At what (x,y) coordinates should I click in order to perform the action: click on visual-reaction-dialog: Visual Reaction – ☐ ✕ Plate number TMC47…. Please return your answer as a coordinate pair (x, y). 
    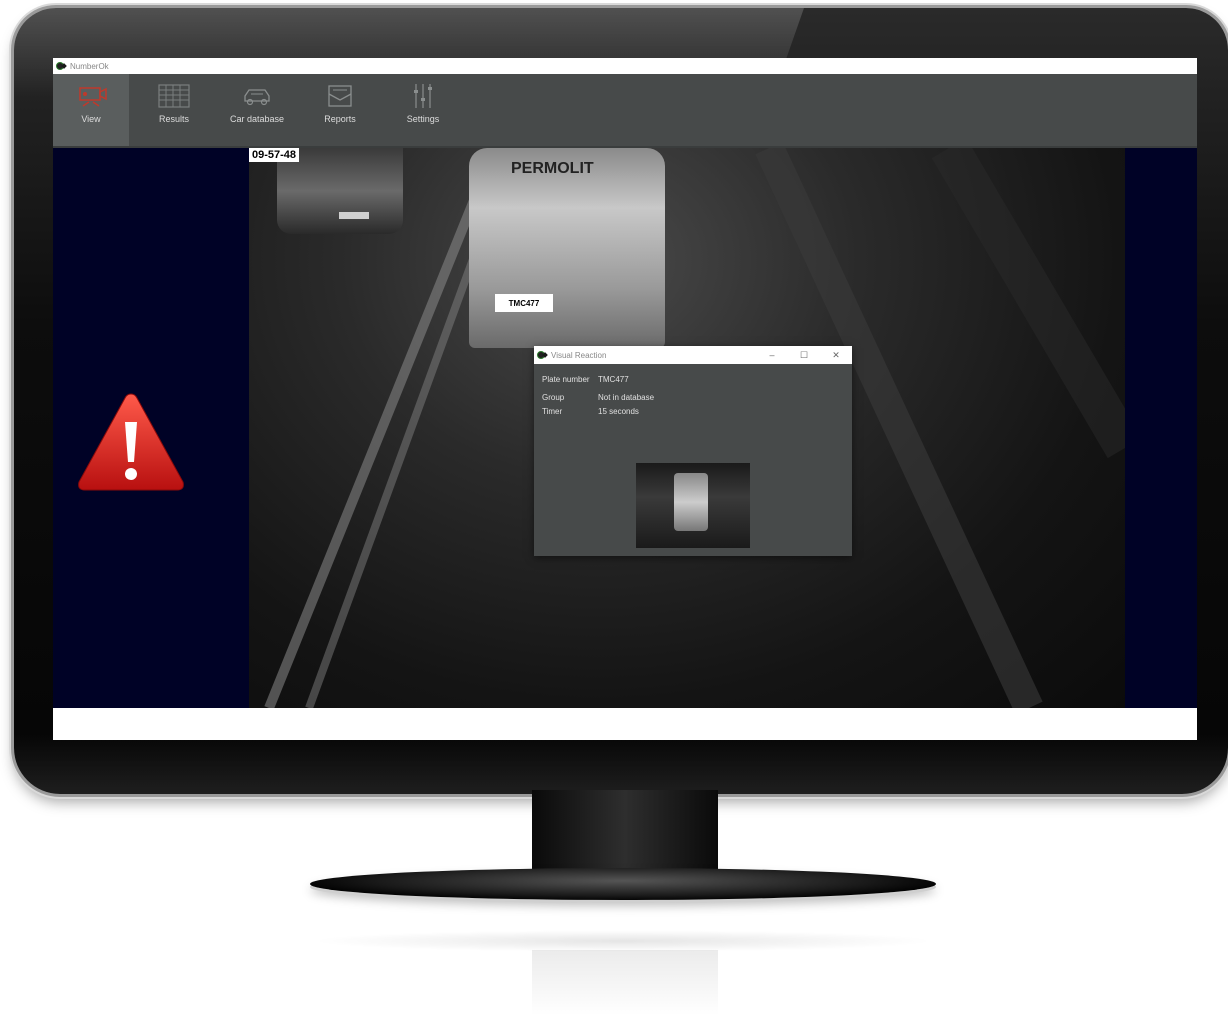
    Looking at the image, I should click on (693, 451).